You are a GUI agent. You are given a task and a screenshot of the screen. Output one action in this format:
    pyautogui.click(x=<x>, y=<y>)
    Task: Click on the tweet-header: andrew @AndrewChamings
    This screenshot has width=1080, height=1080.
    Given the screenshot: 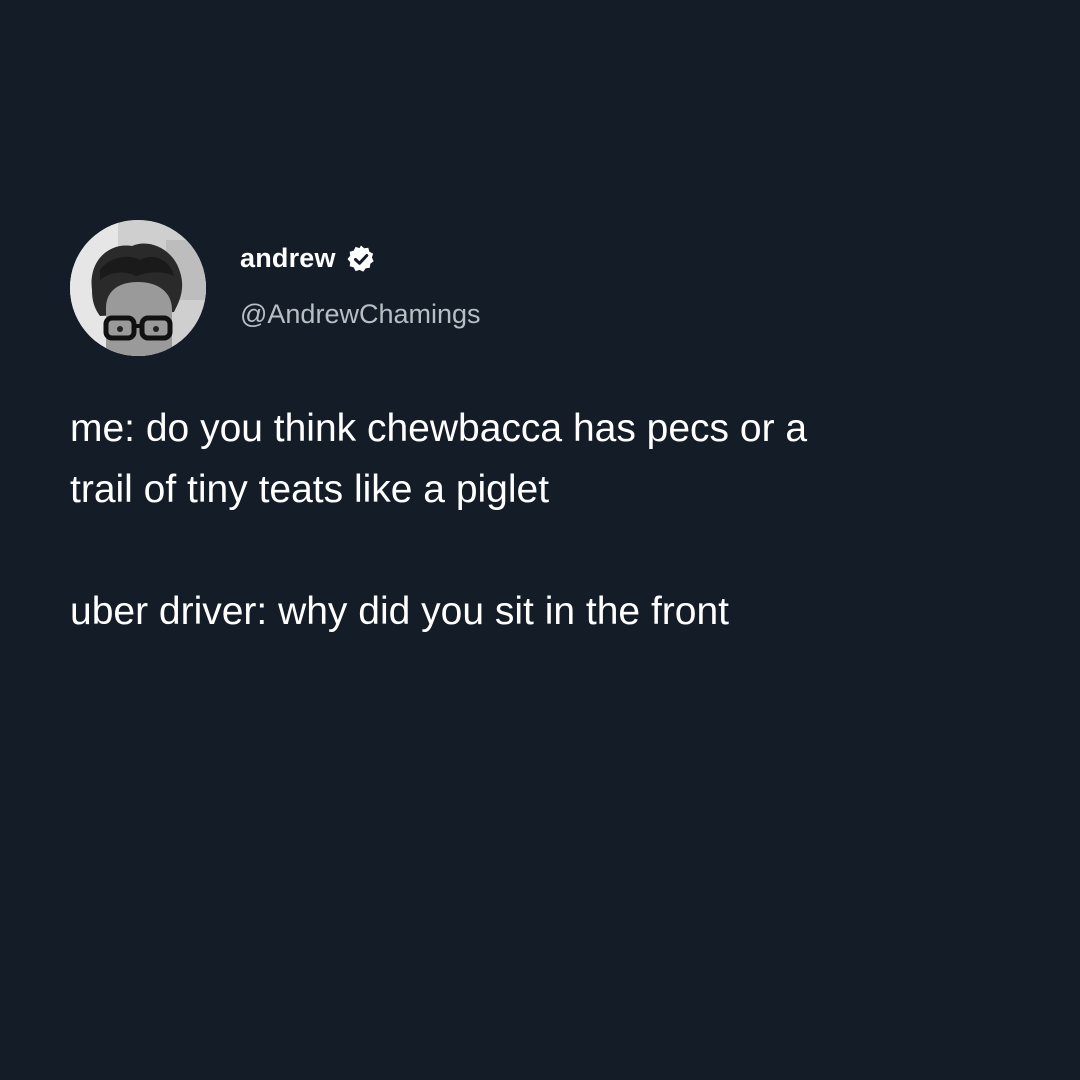 What is the action you would take?
    pyautogui.click(x=550, y=288)
    